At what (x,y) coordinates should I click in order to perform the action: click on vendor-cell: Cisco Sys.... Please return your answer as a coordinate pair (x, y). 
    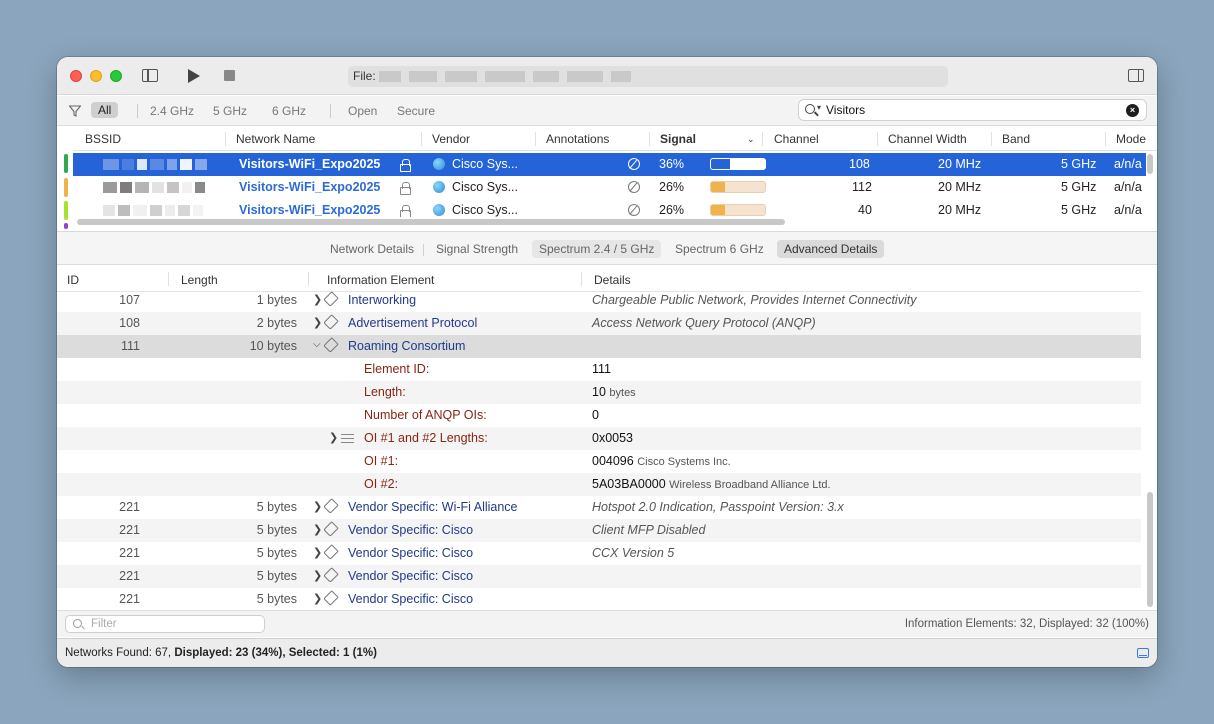
    Looking at the image, I should click on (475, 164).